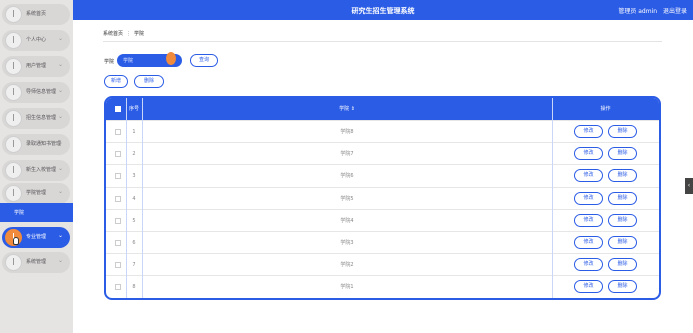 The height and width of the screenshot is (333, 693). What do you see at coordinates (41, 170) in the screenshot?
I see `sidebar-item-label: 新生入校管理` at bounding box center [41, 170].